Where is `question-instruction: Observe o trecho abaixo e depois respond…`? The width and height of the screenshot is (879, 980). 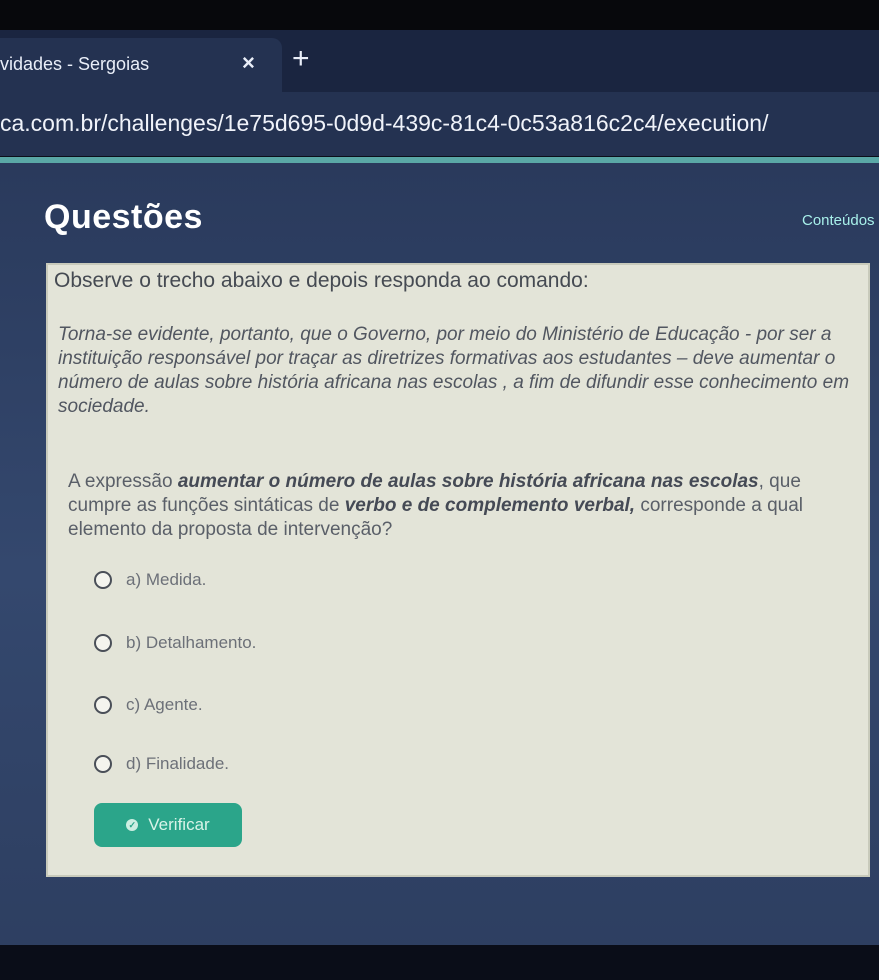 question-instruction: Observe o trecho abaixo e depois respond… is located at coordinates (321, 280).